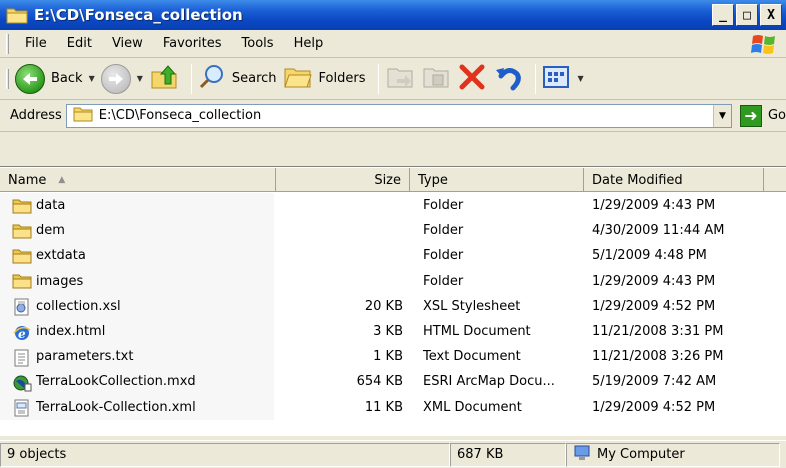  Describe the element at coordinates (115, 78) in the screenshot. I see `forward-arrow-icon` at that location.